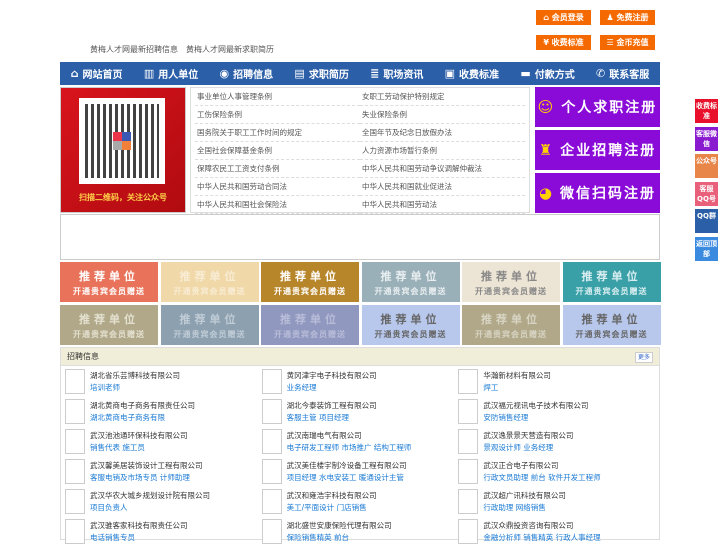 This screenshot has height=550, width=720. Describe the element at coordinates (247, 73) in the screenshot. I see `nav-item: ◉ 招聘信息` at that location.